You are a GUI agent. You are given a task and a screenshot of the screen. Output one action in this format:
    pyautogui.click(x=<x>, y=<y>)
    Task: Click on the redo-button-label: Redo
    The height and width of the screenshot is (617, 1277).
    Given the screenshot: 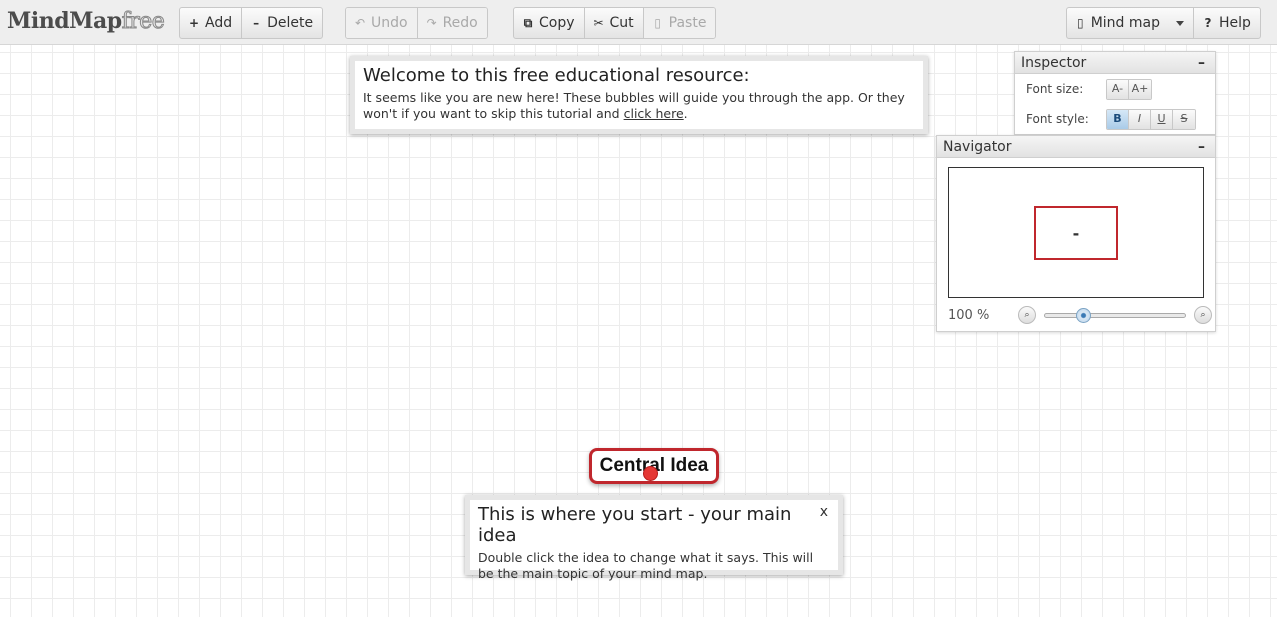 What is the action you would take?
    pyautogui.click(x=460, y=23)
    